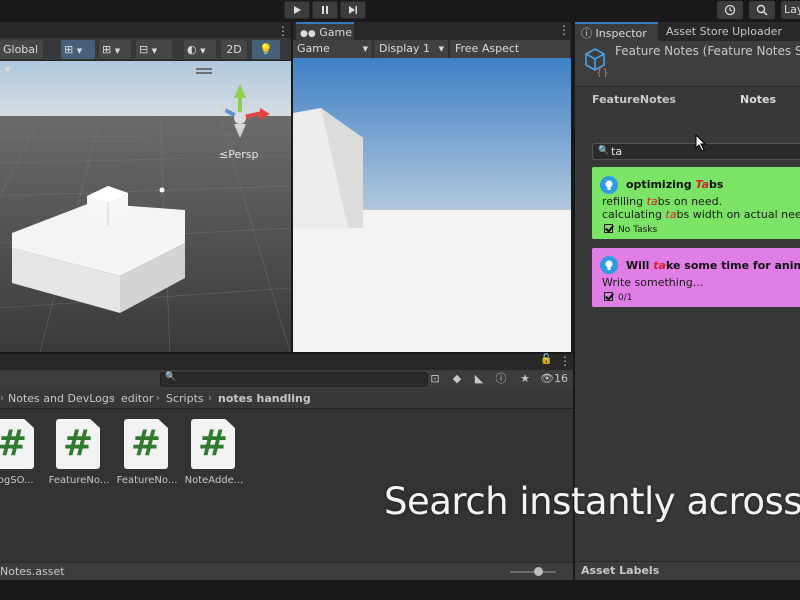 The height and width of the screenshot is (600, 800). What do you see at coordinates (758, 99) in the screenshot?
I see `field-value: Notes` at bounding box center [758, 99].